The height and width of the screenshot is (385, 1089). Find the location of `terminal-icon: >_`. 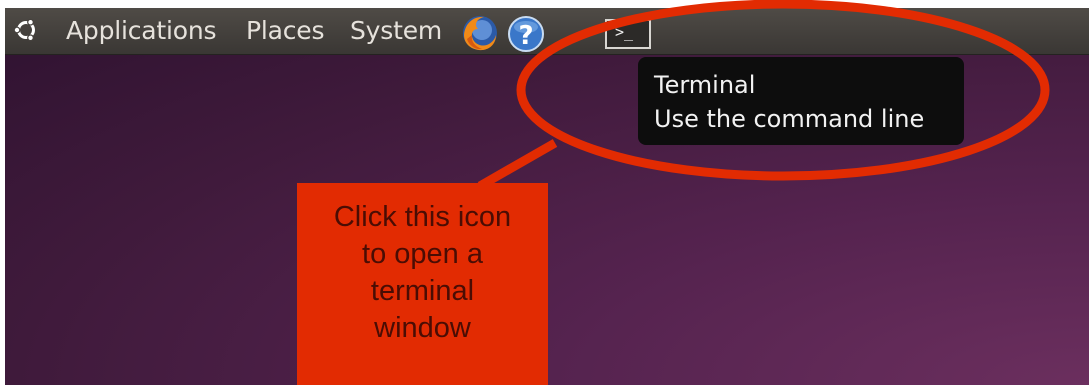

terminal-icon: >_ is located at coordinates (628, 34).